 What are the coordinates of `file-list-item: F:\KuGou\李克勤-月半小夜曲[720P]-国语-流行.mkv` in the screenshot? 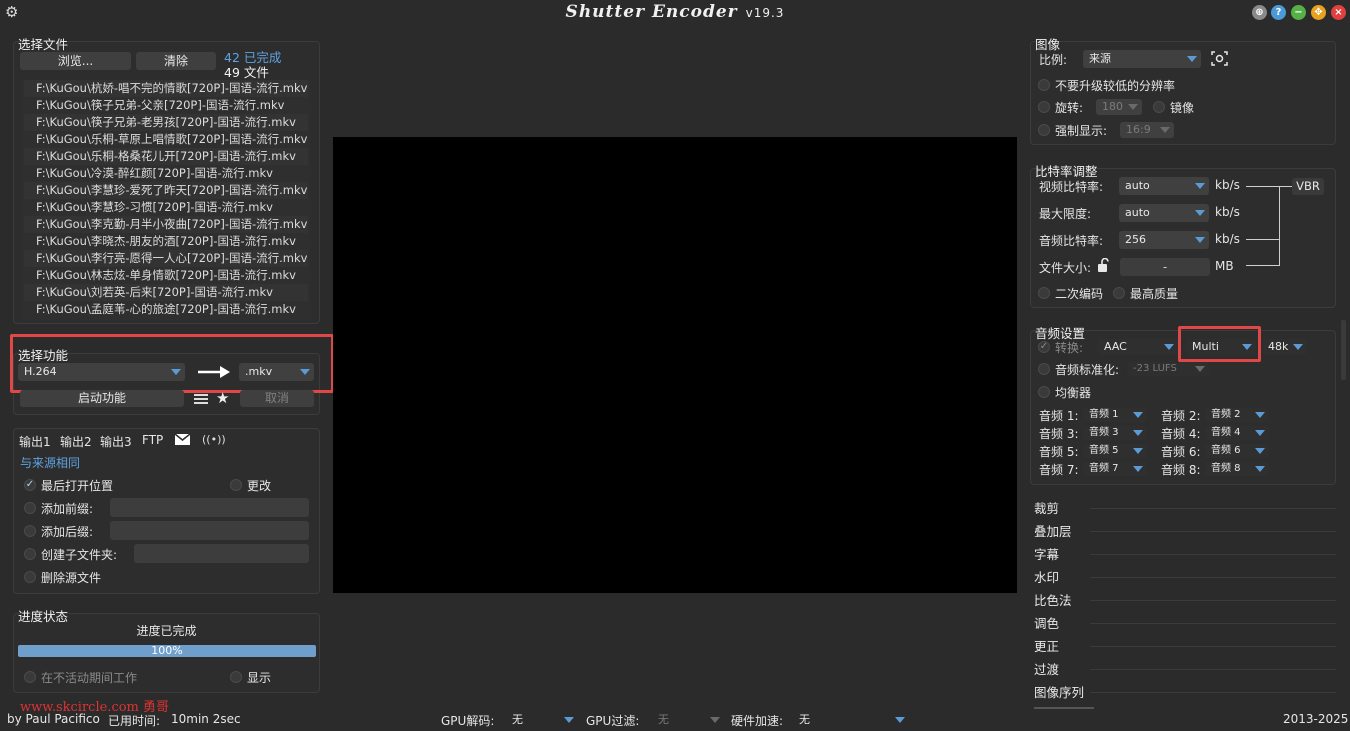 It's located at (166, 224).